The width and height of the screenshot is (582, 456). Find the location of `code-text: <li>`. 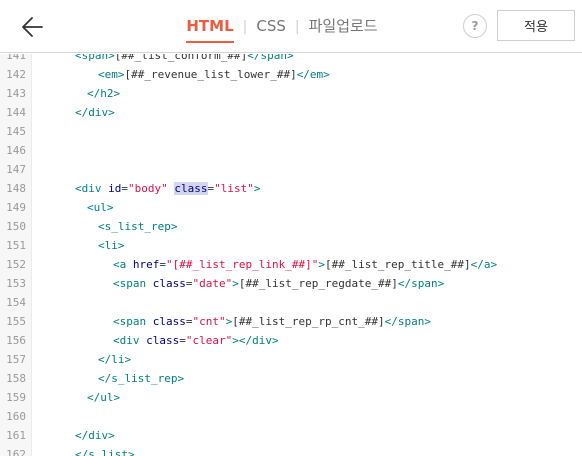

code-text: <li> is located at coordinates (111, 245).